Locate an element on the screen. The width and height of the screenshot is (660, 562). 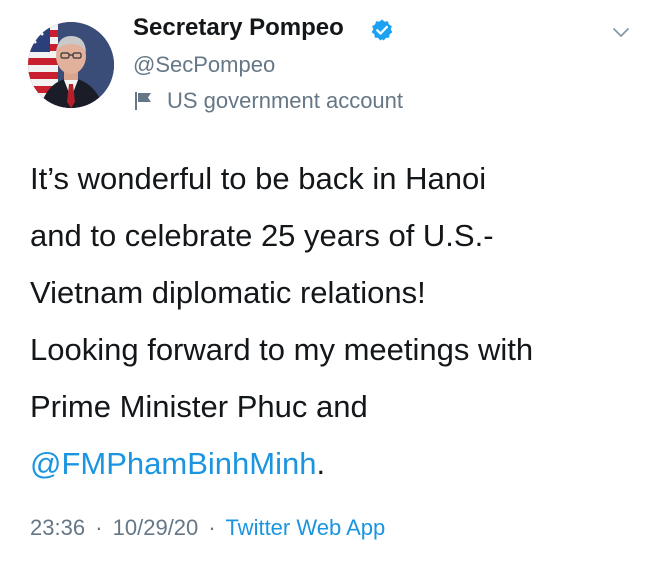
account-label: US government account is located at coordinates (285, 100).